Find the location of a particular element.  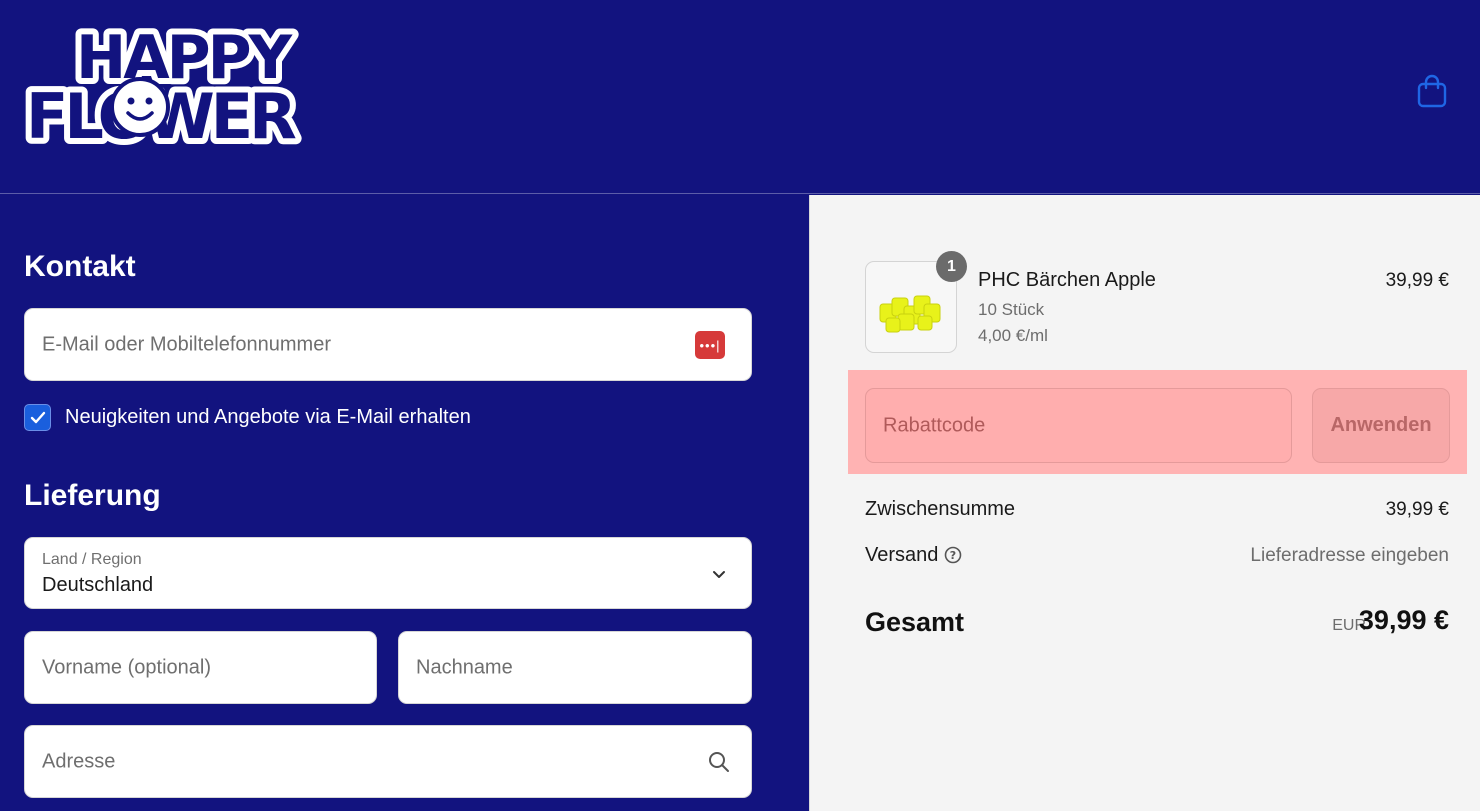

apply-discount-button: Anwenden is located at coordinates (1381, 425).